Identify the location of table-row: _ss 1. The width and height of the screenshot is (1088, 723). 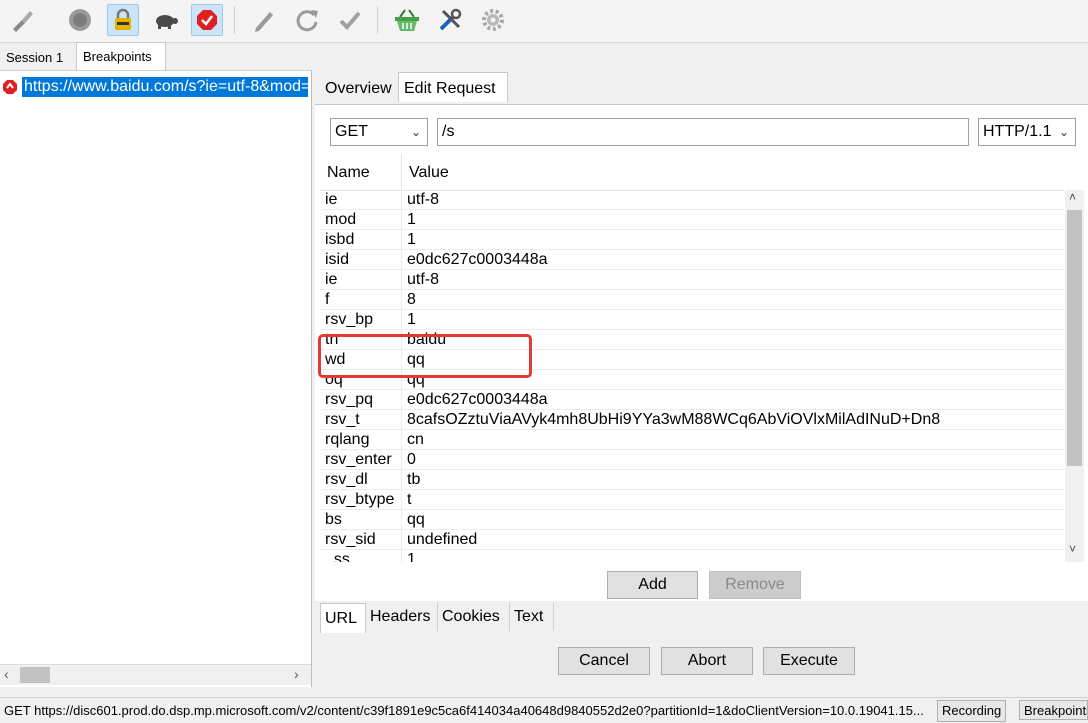
(692, 556).